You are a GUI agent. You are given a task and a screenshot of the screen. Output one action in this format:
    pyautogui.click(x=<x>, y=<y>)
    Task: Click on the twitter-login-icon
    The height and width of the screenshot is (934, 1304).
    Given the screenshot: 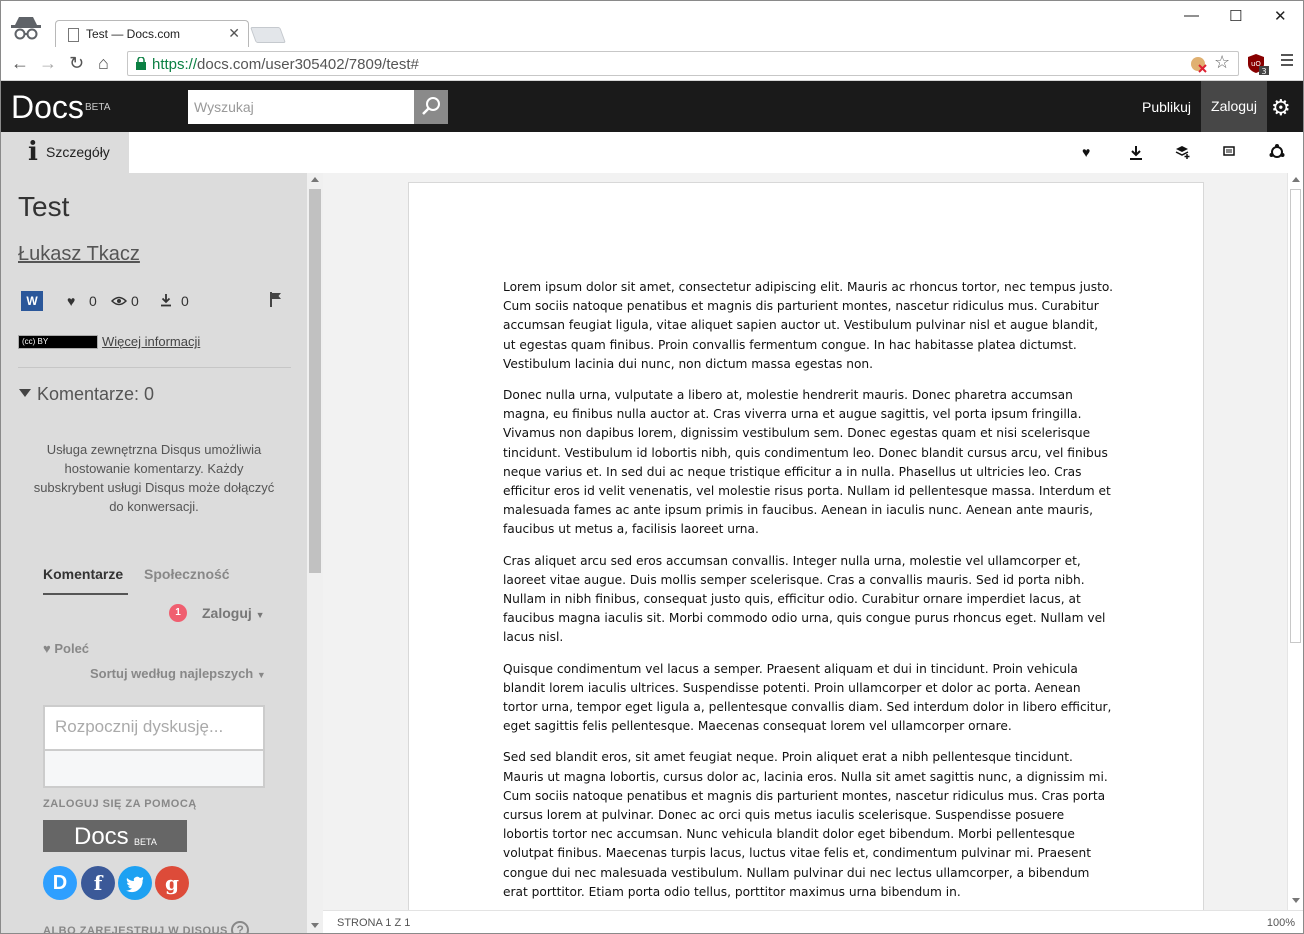 What is the action you would take?
    pyautogui.click(x=135, y=883)
    